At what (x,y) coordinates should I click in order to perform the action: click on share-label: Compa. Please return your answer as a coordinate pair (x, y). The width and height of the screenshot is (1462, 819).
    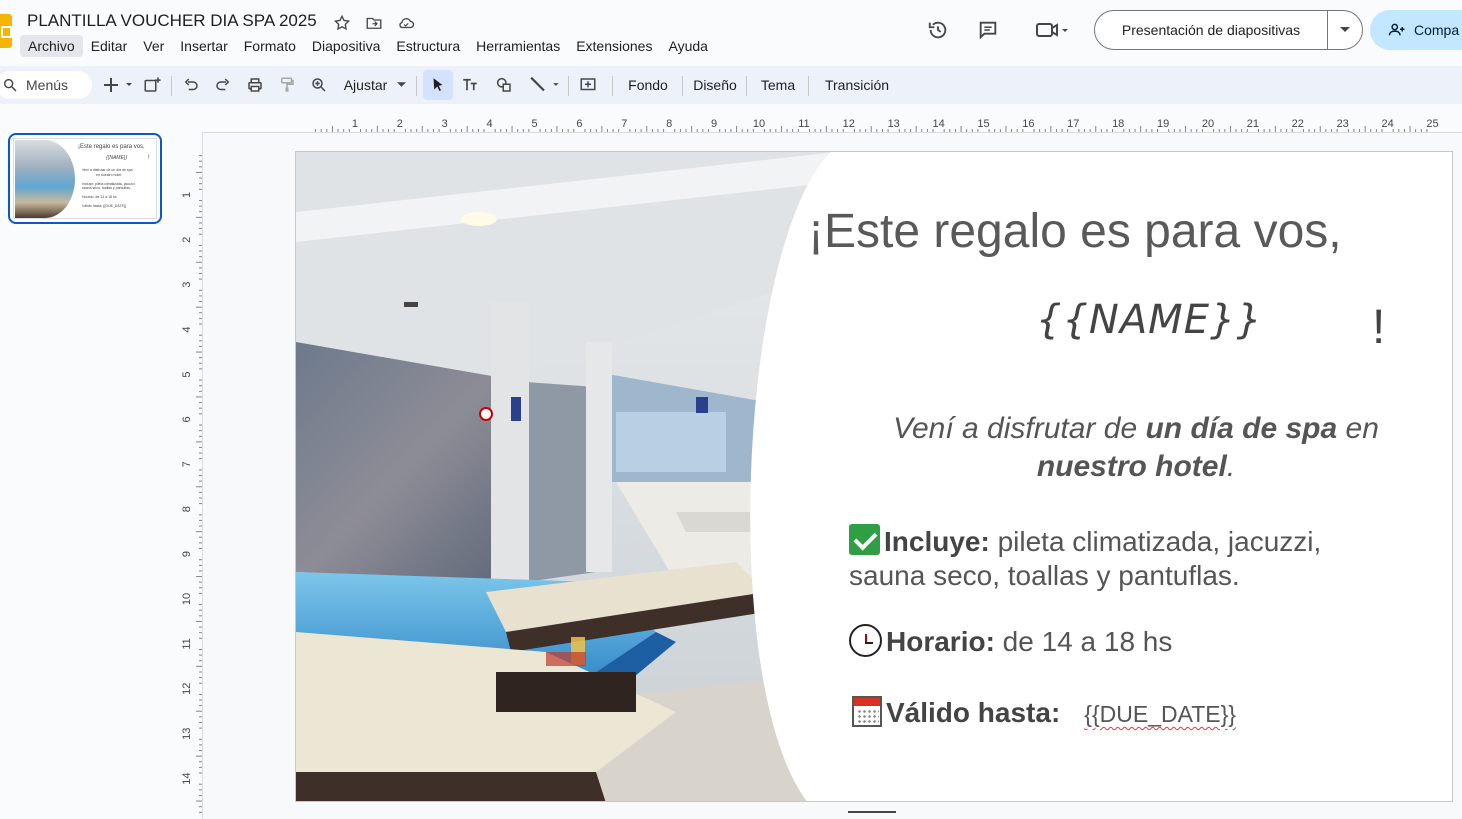
    Looking at the image, I should click on (1437, 30).